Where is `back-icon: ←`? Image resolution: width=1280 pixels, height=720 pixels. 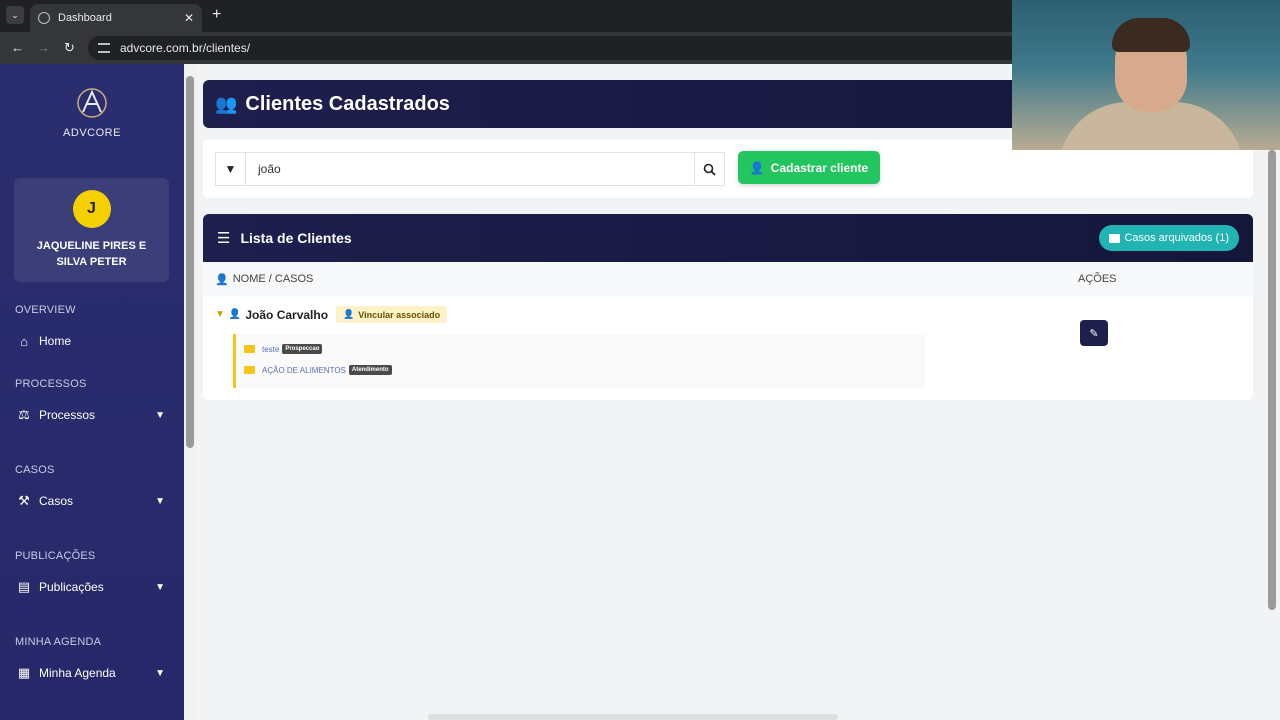 back-icon: ← is located at coordinates (17, 47).